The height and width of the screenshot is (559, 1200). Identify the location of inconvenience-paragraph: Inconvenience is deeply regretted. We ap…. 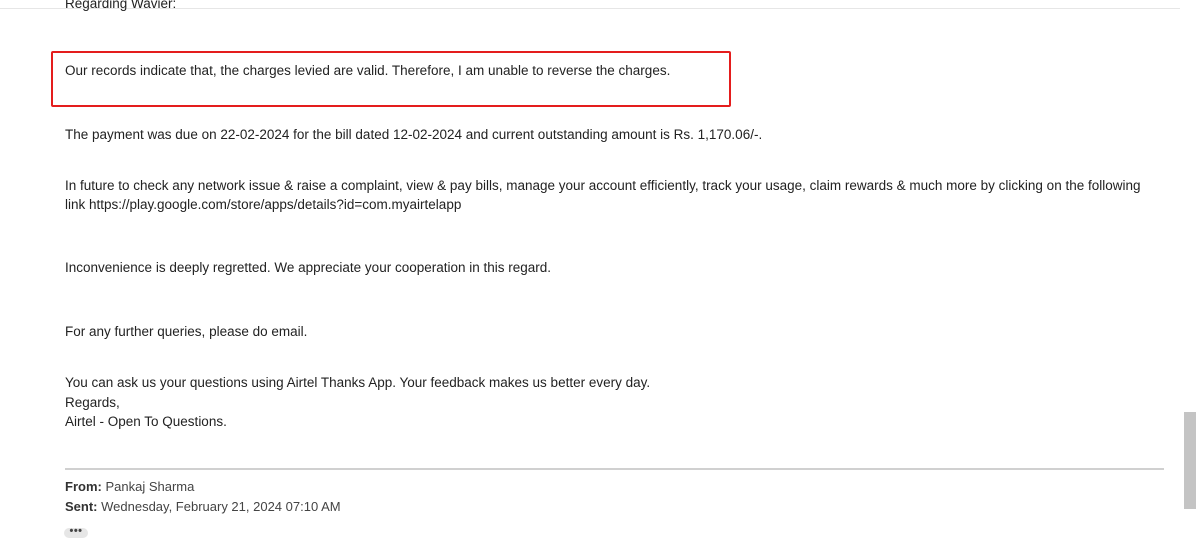
(308, 267).